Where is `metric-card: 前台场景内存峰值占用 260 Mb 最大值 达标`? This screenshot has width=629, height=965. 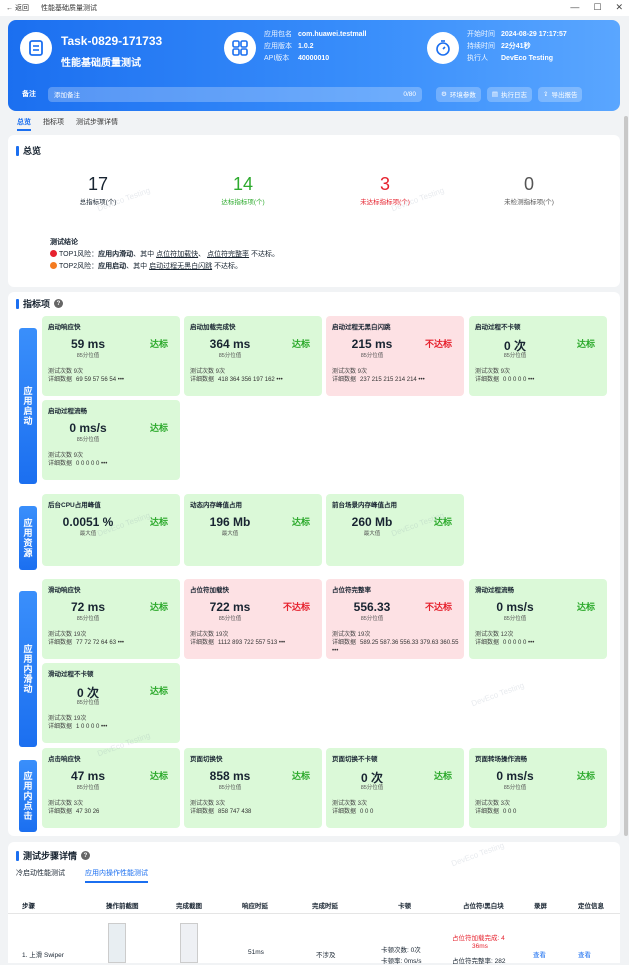
metric-card: 前台场景内存峰值占用 260 Mb 最大值 达标 is located at coordinates (395, 530).